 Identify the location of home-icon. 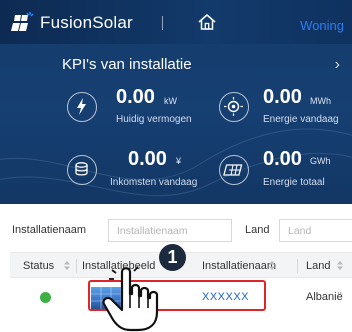
(207, 22).